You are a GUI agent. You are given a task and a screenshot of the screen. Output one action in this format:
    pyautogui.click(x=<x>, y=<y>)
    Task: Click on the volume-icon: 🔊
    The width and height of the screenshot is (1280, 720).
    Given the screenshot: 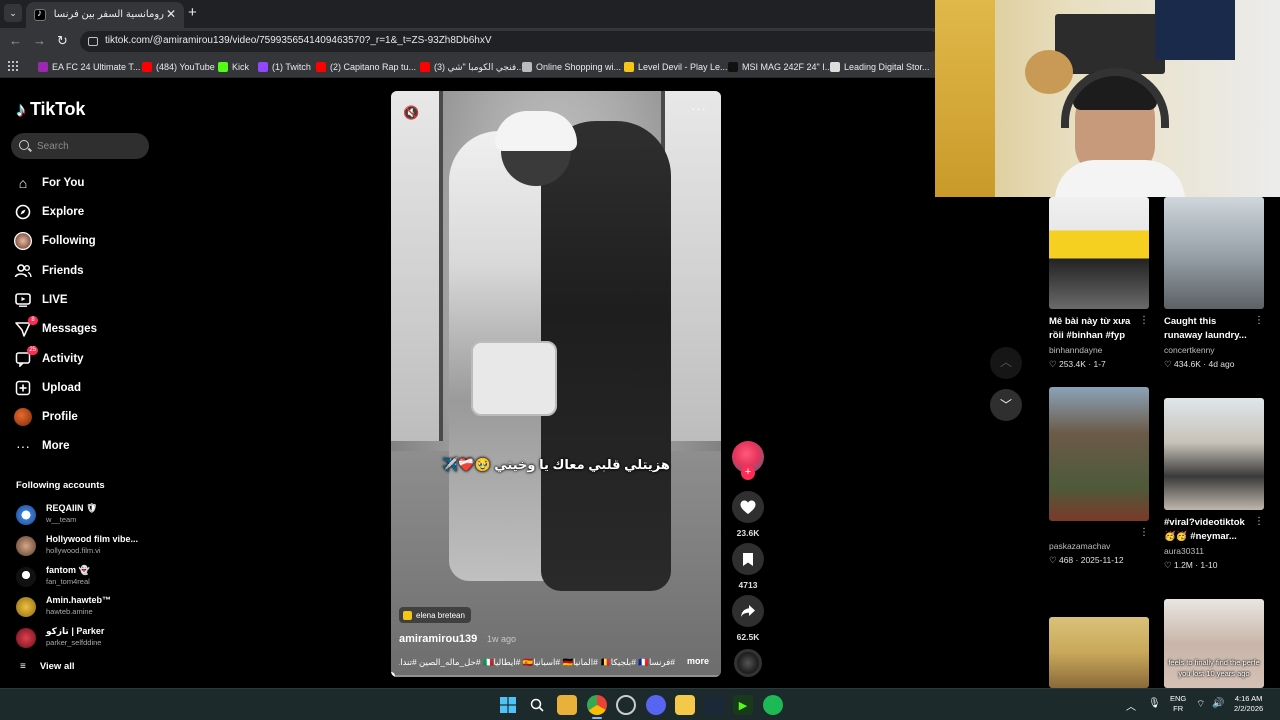 What is the action you would take?
    pyautogui.click(x=1218, y=703)
    